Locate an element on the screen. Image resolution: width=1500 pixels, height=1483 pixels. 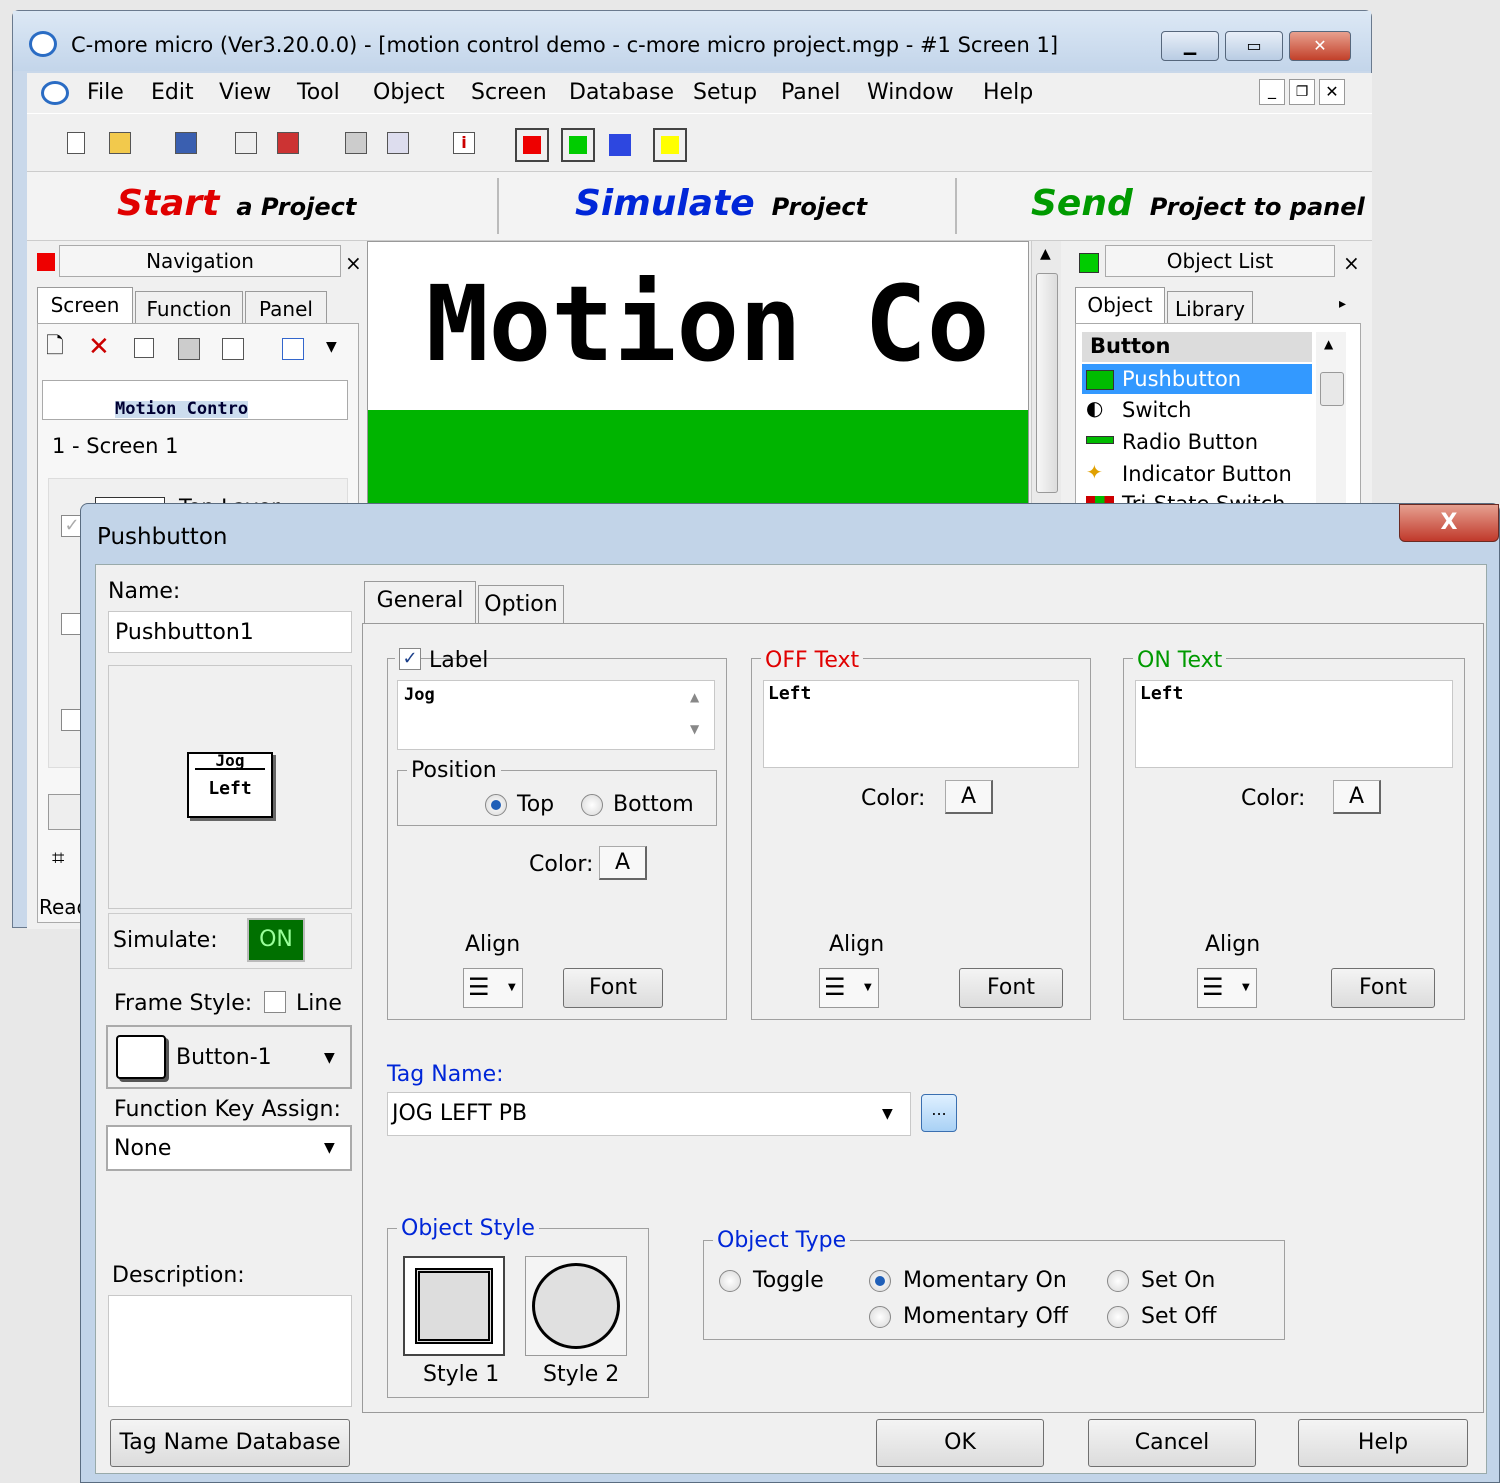
menu-edit: Edit is located at coordinates (172, 93).